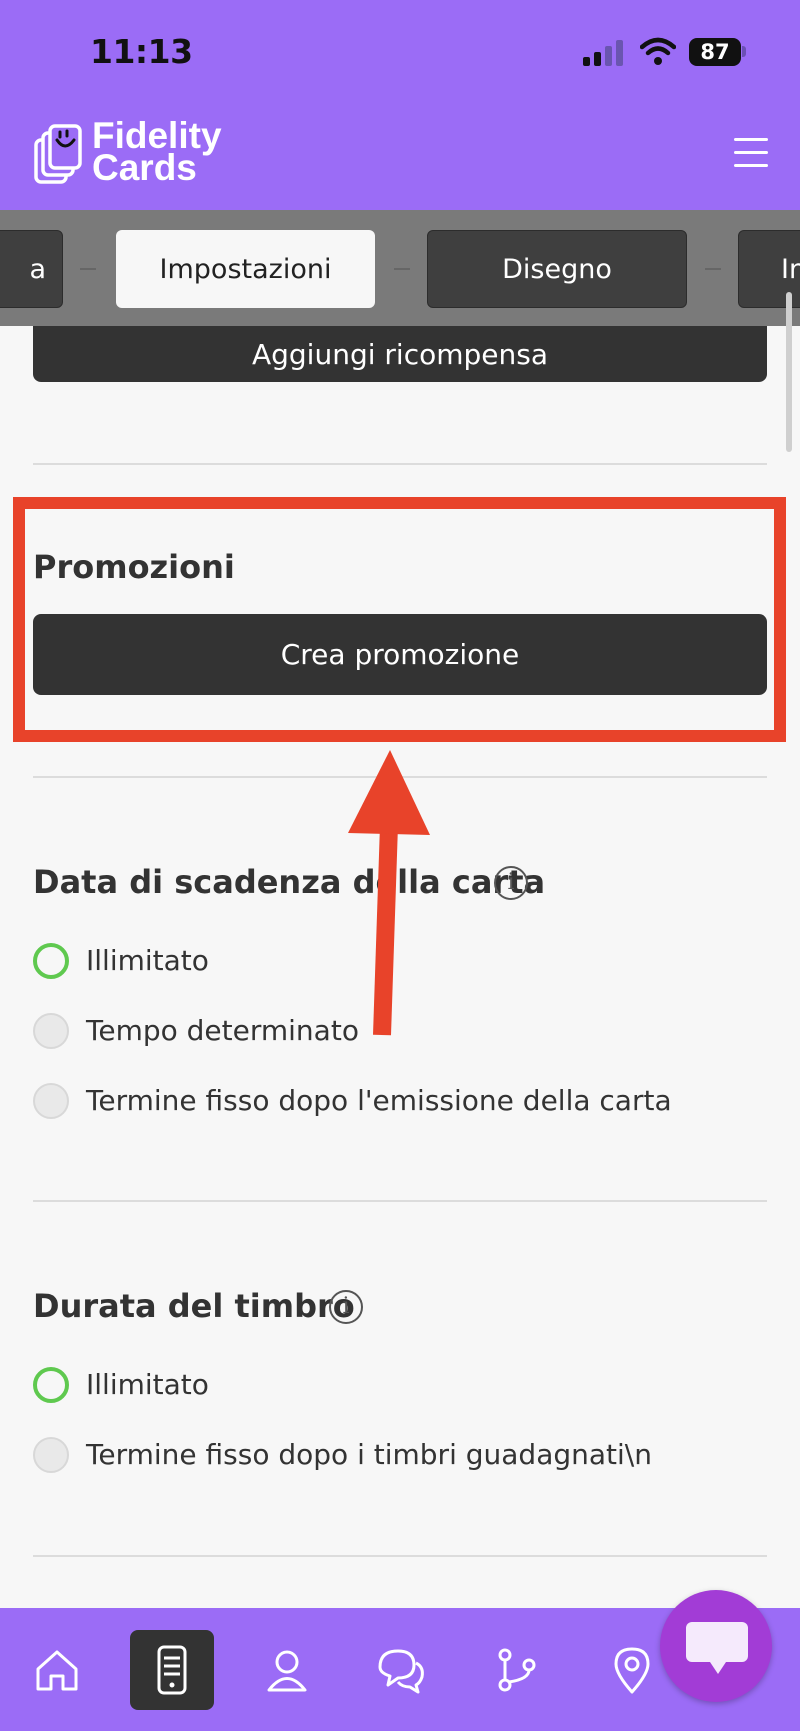 The height and width of the screenshot is (1731, 800). What do you see at coordinates (557, 269) in the screenshot?
I see `tab-disegno: Disegno` at bounding box center [557, 269].